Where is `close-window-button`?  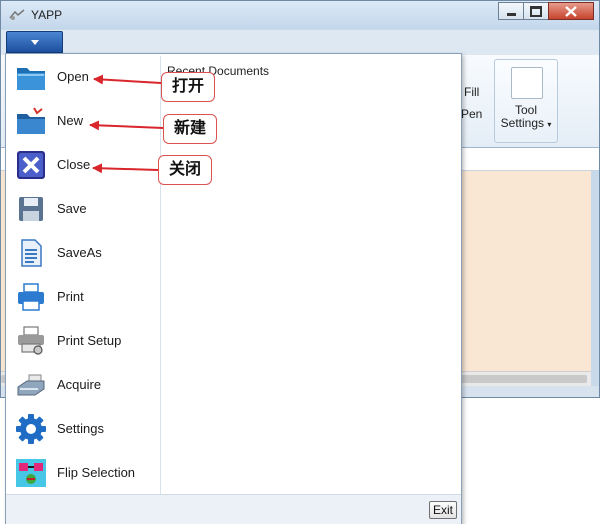 close-window-button is located at coordinates (571, 11).